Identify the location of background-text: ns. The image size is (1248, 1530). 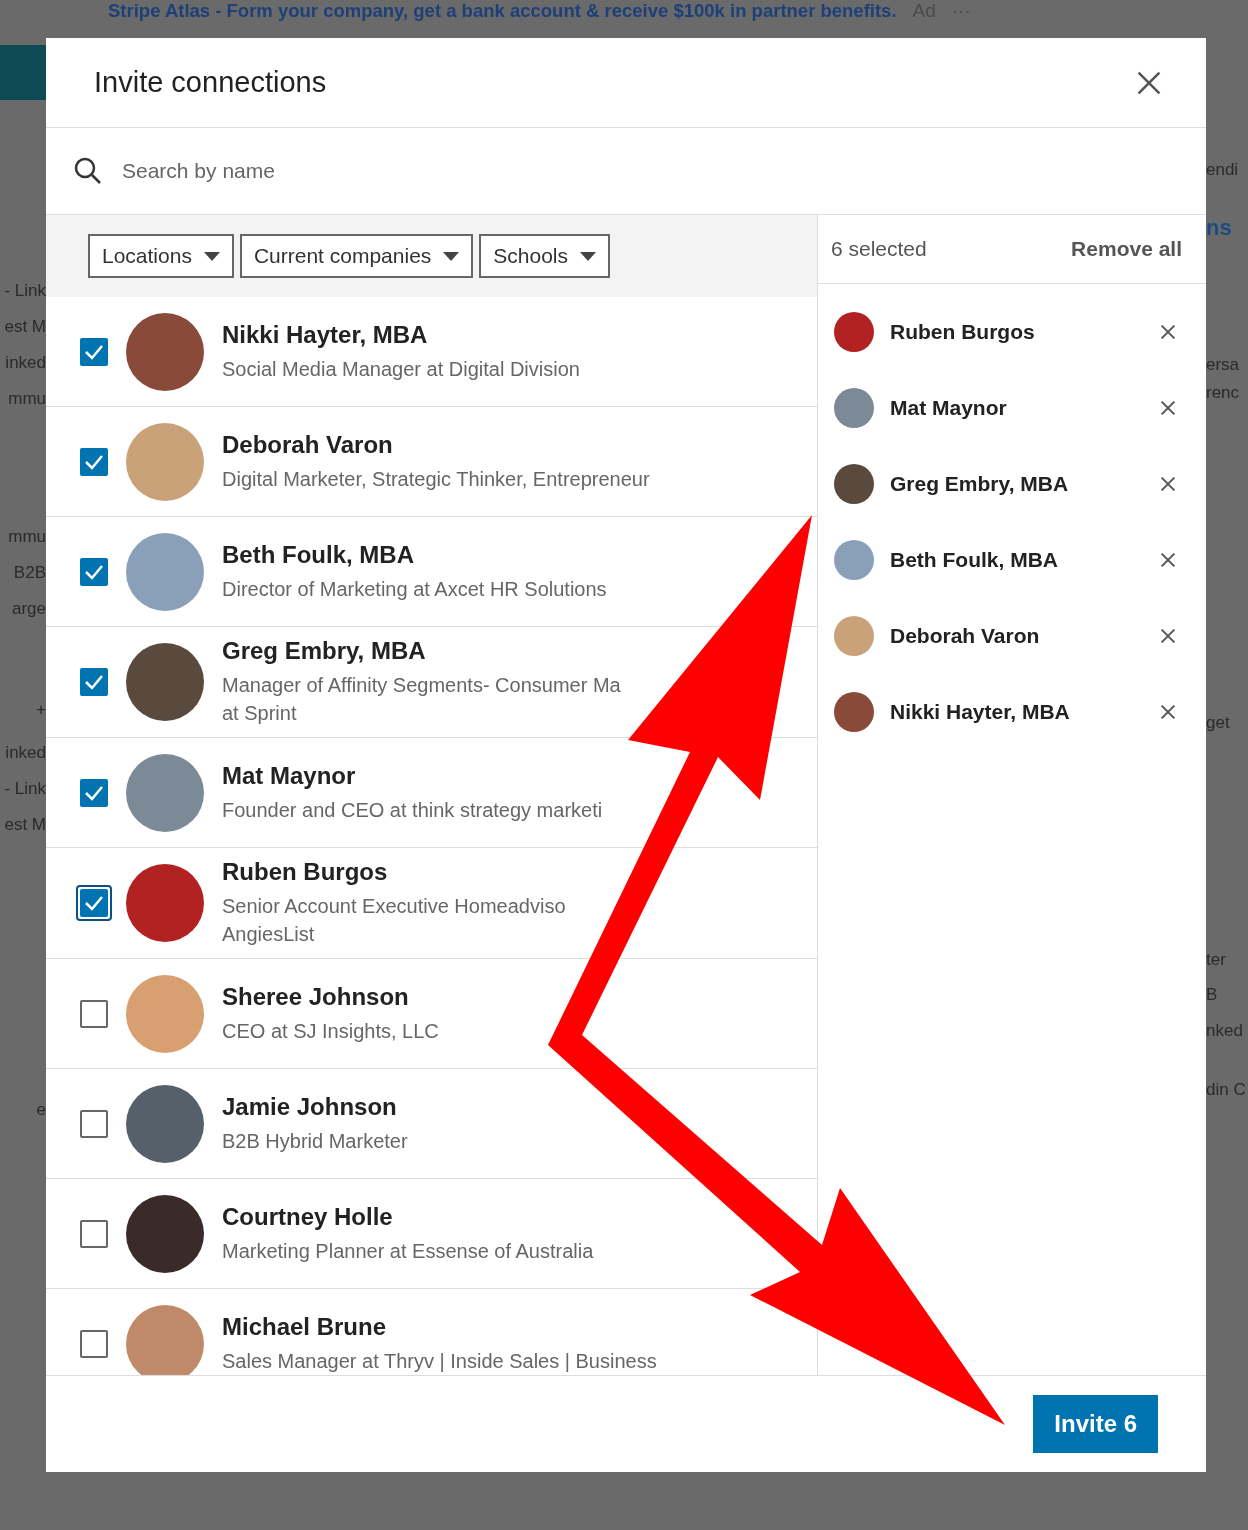
(1219, 228).